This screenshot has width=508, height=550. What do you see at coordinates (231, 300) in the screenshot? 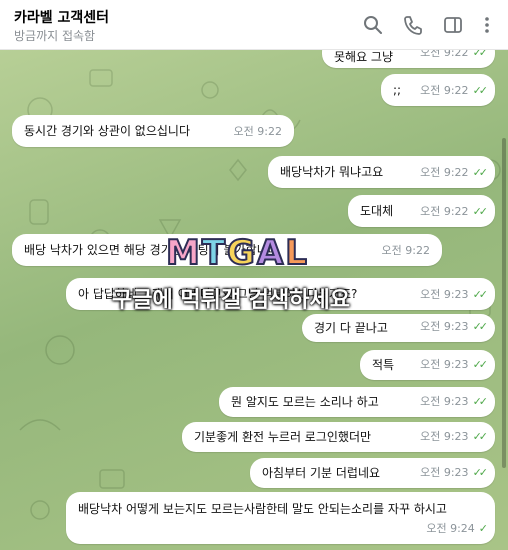
I see `watermark-caption: 구글에 먹튀갤 검색하세요` at bounding box center [231, 300].